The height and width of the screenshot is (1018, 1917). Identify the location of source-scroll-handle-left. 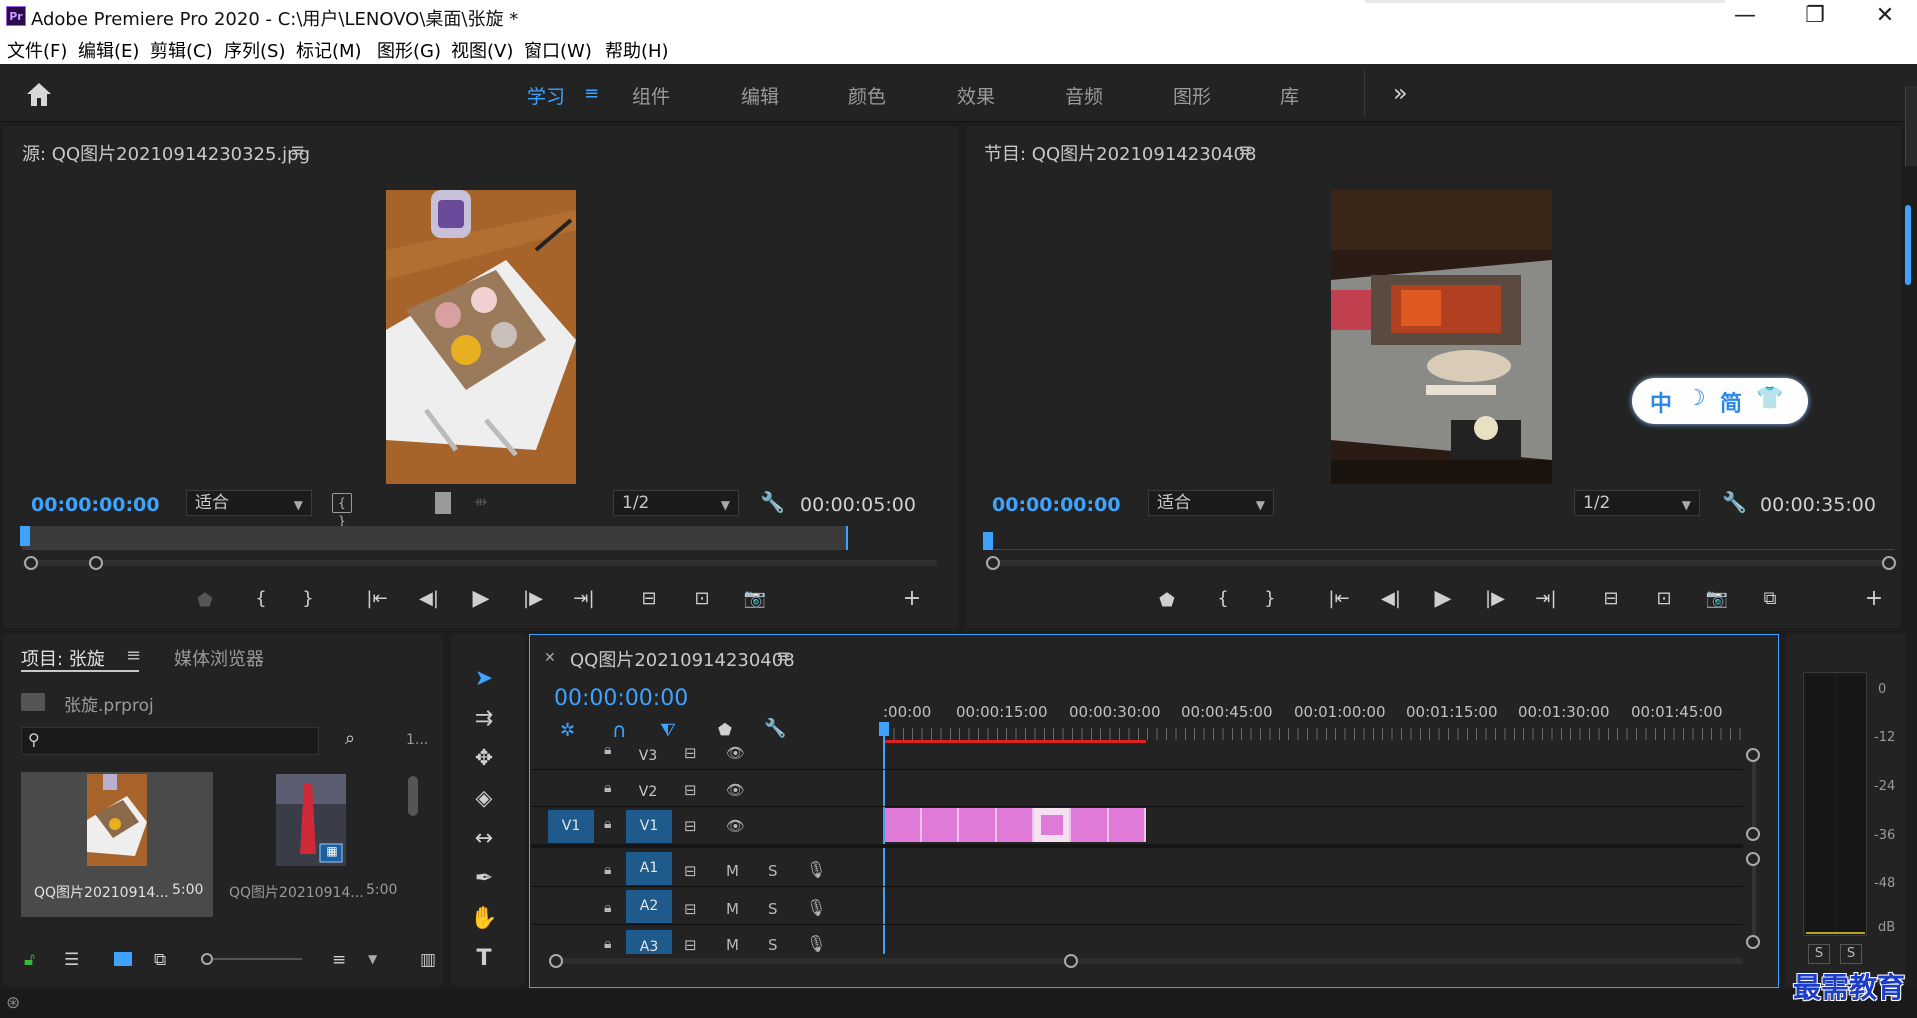
(31, 563).